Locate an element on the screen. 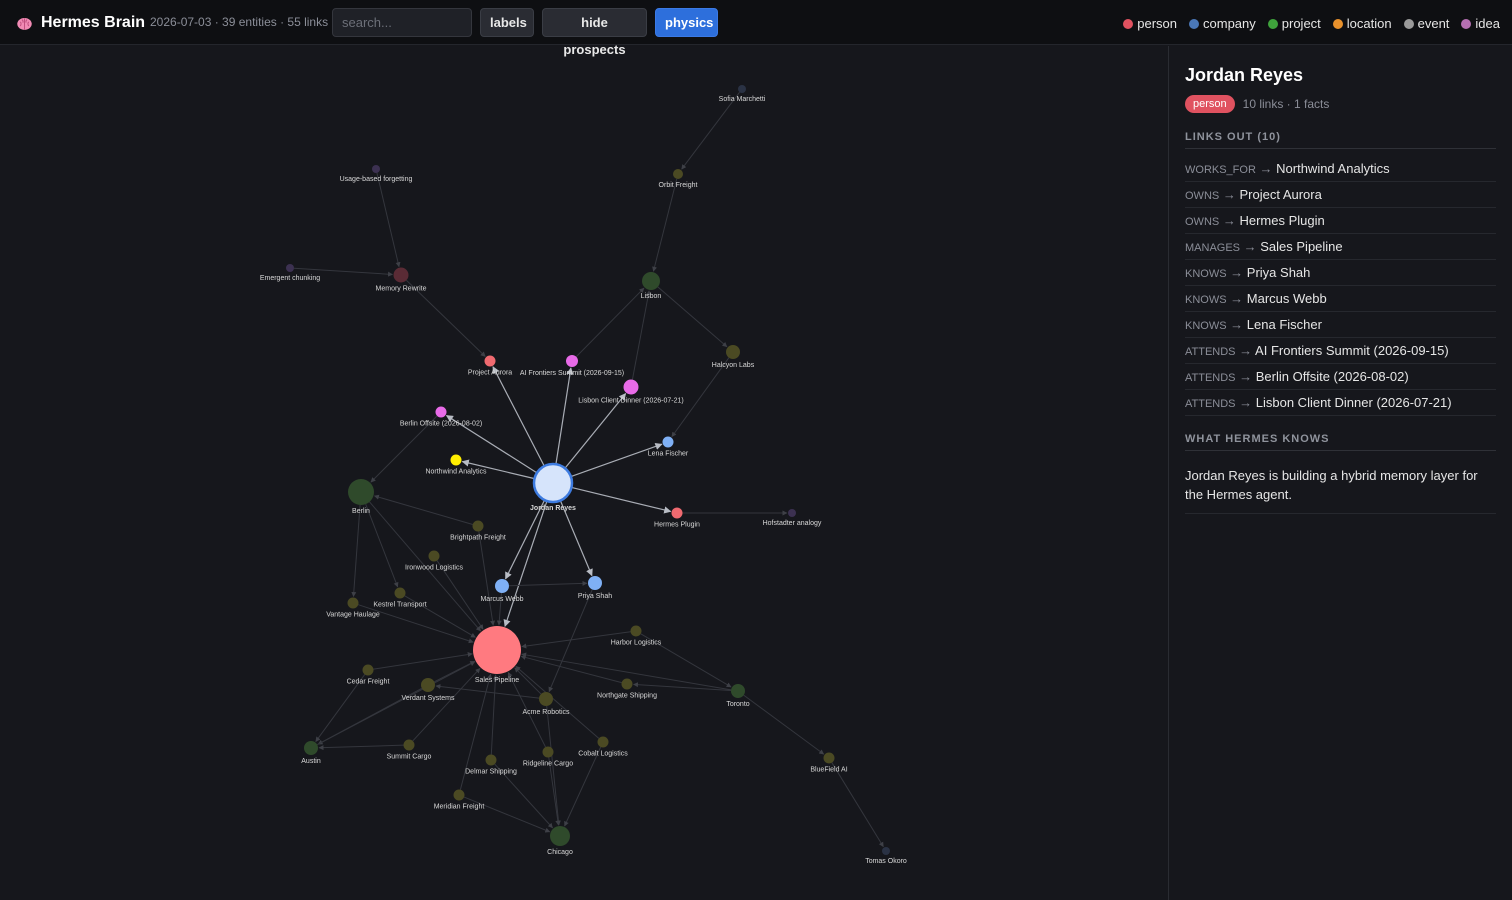 The image size is (1512, 900). graph-node-lisbondinner: Lisbon Client Dinner (2026-07-21) is located at coordinates (631, 392).